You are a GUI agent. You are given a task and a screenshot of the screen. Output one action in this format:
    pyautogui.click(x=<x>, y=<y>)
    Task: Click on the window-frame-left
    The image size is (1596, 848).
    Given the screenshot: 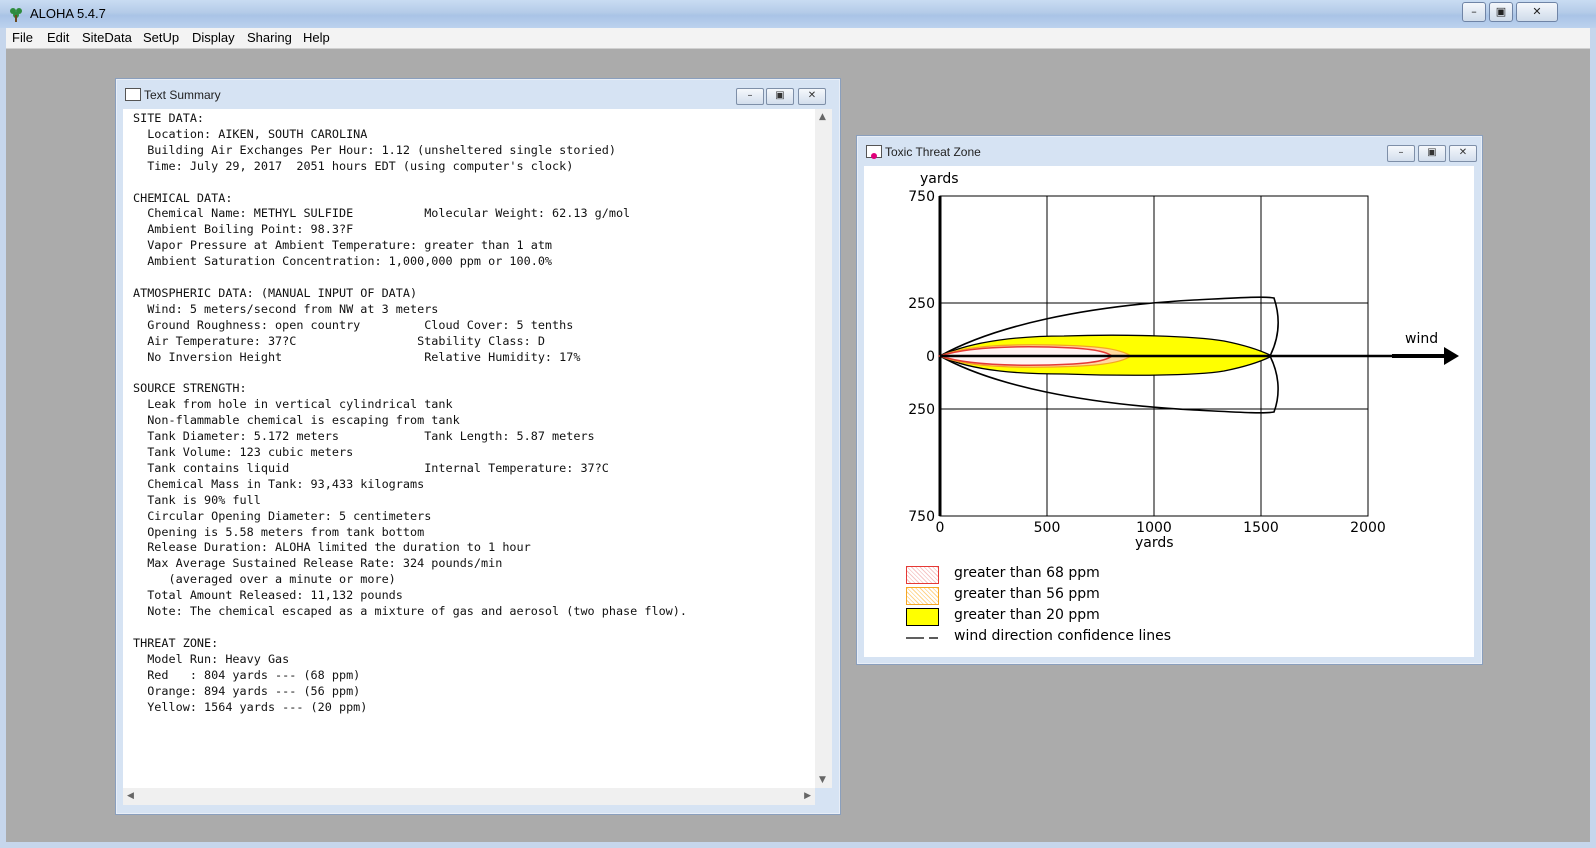 What is the action you would take?
    pyautogui.click(x=3, y=438)
    